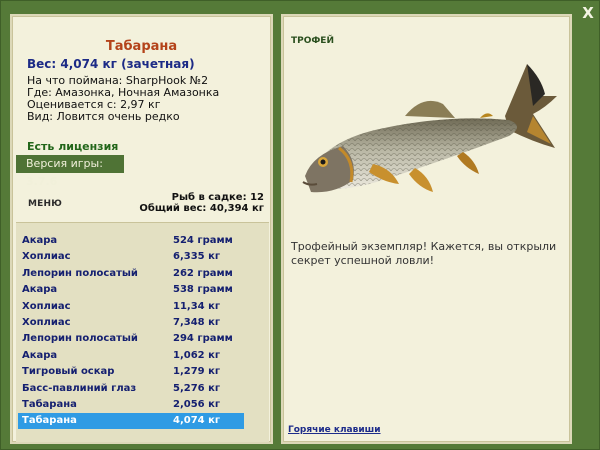 This screenshot has width=600, height=450. I want to click on menu-button: МЕНЮ, so click(45, 204).